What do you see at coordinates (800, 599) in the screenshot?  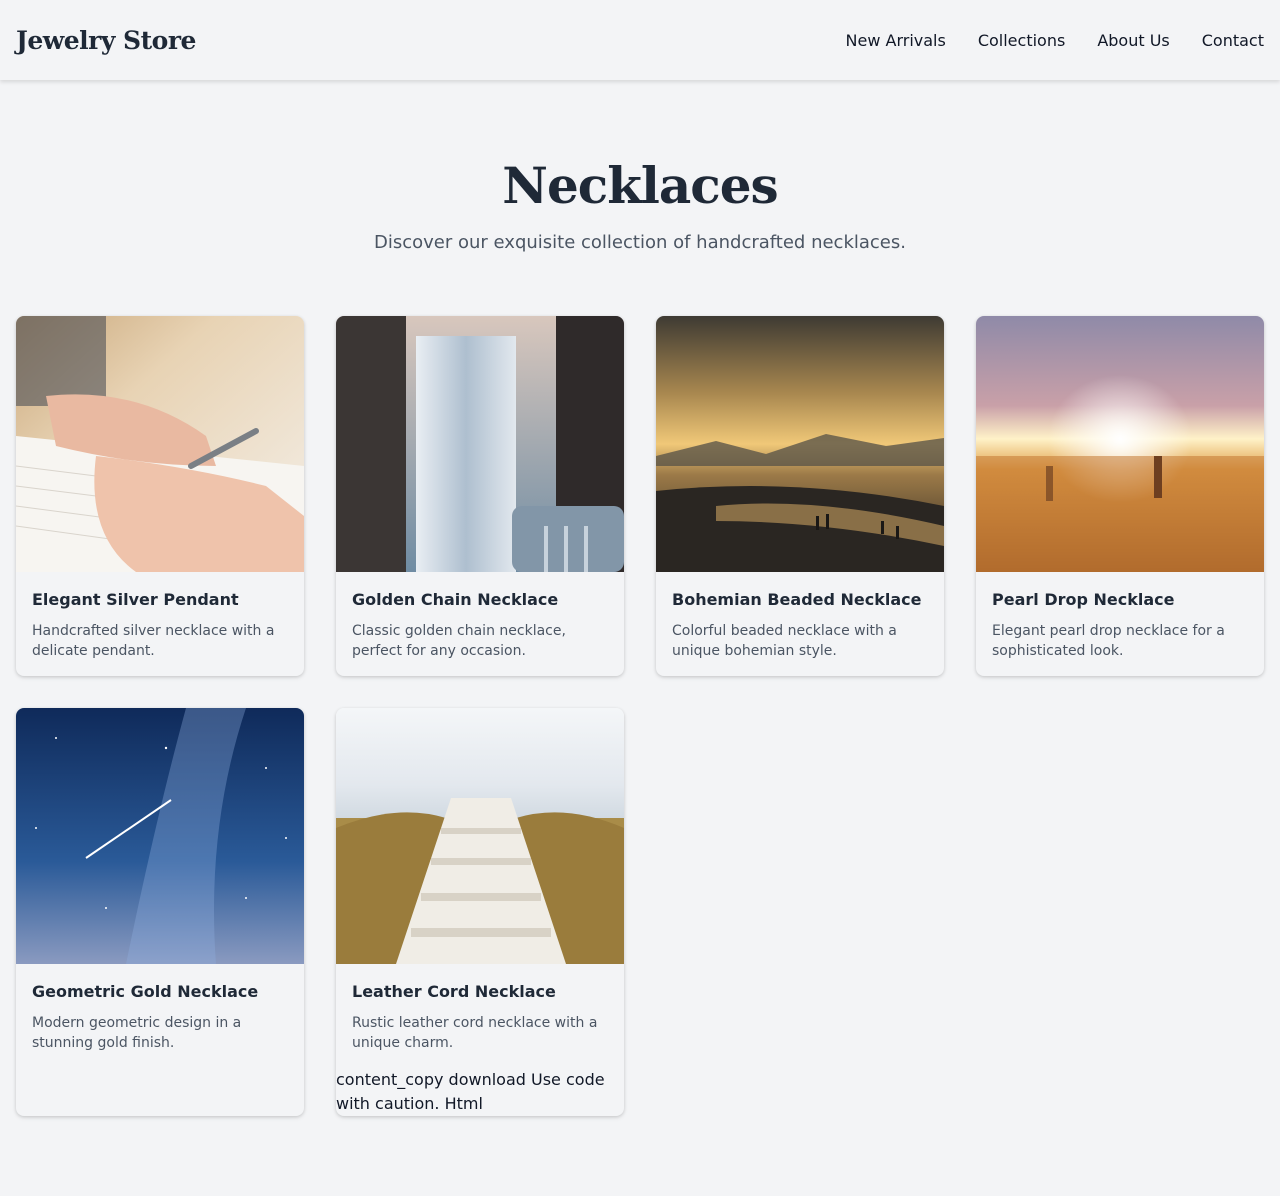 I see `product-title: Bohemian Beaded Necklace` at bounding box center [800, 599].